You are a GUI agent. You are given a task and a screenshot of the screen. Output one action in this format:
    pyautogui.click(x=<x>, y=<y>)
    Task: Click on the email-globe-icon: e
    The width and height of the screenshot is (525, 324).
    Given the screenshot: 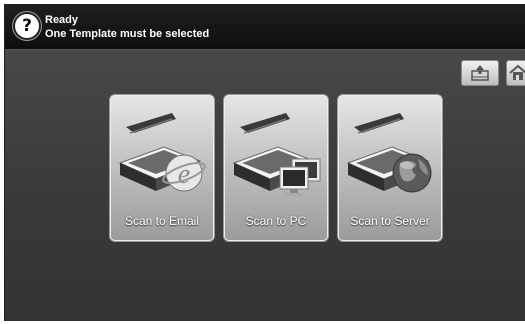 What is the action you would take?
    pyautogui.click(x=162, y=152)
    